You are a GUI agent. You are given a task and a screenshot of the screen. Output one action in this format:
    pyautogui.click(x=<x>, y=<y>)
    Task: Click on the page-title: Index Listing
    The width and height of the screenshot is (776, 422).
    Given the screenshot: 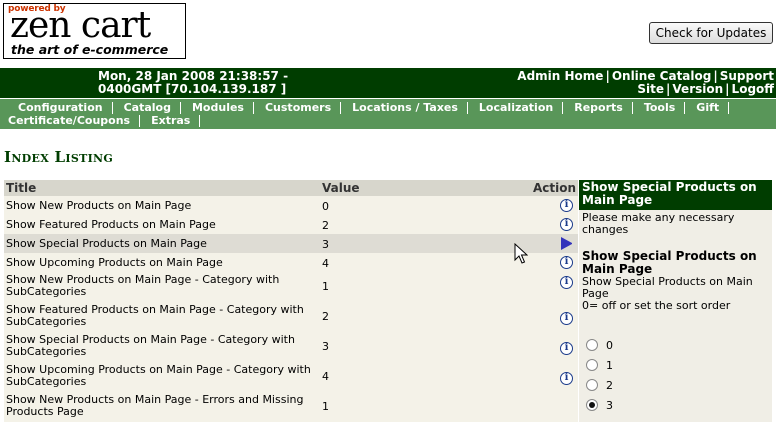 What is the action you would take?
    pyautogui.click(x=59, y=157)
    